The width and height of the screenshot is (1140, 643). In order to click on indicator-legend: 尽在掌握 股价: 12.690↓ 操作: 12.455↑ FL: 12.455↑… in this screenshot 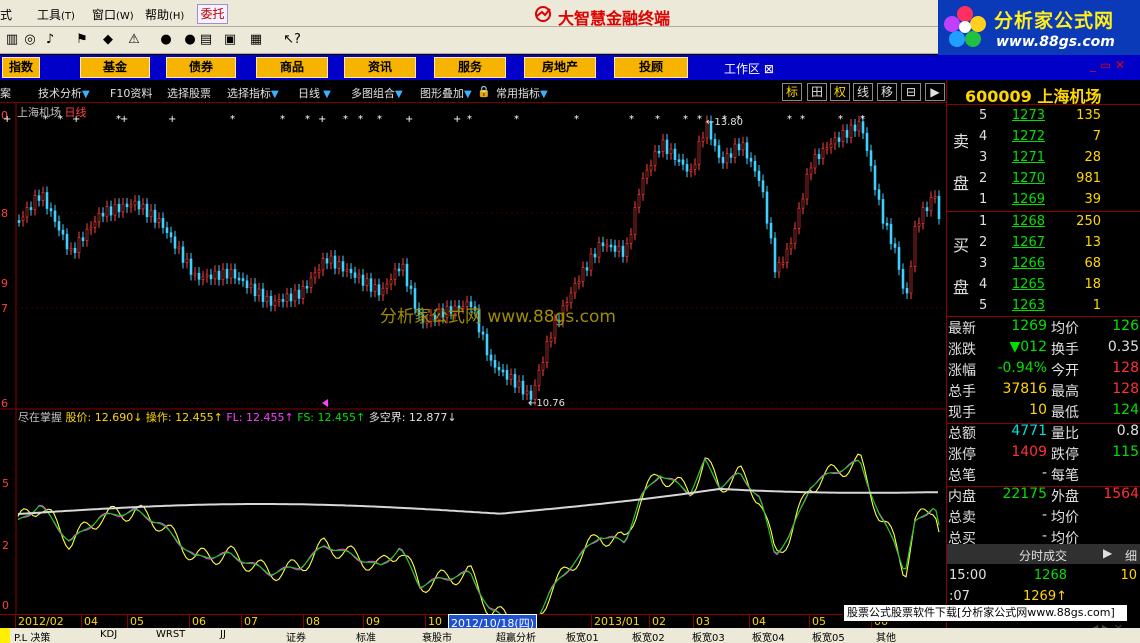, I will do `click(237, 417)`.